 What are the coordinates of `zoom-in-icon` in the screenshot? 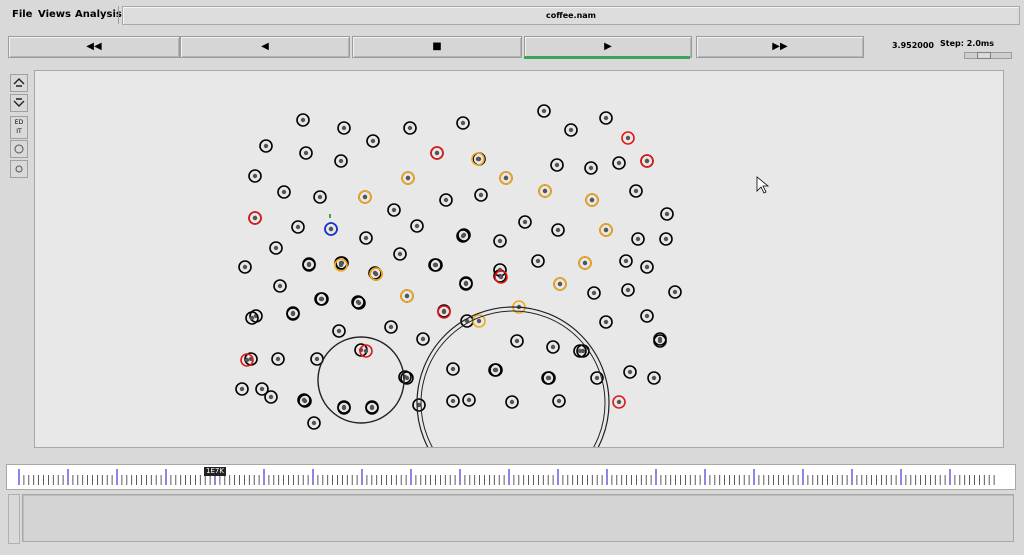 It's located at (19, 83).